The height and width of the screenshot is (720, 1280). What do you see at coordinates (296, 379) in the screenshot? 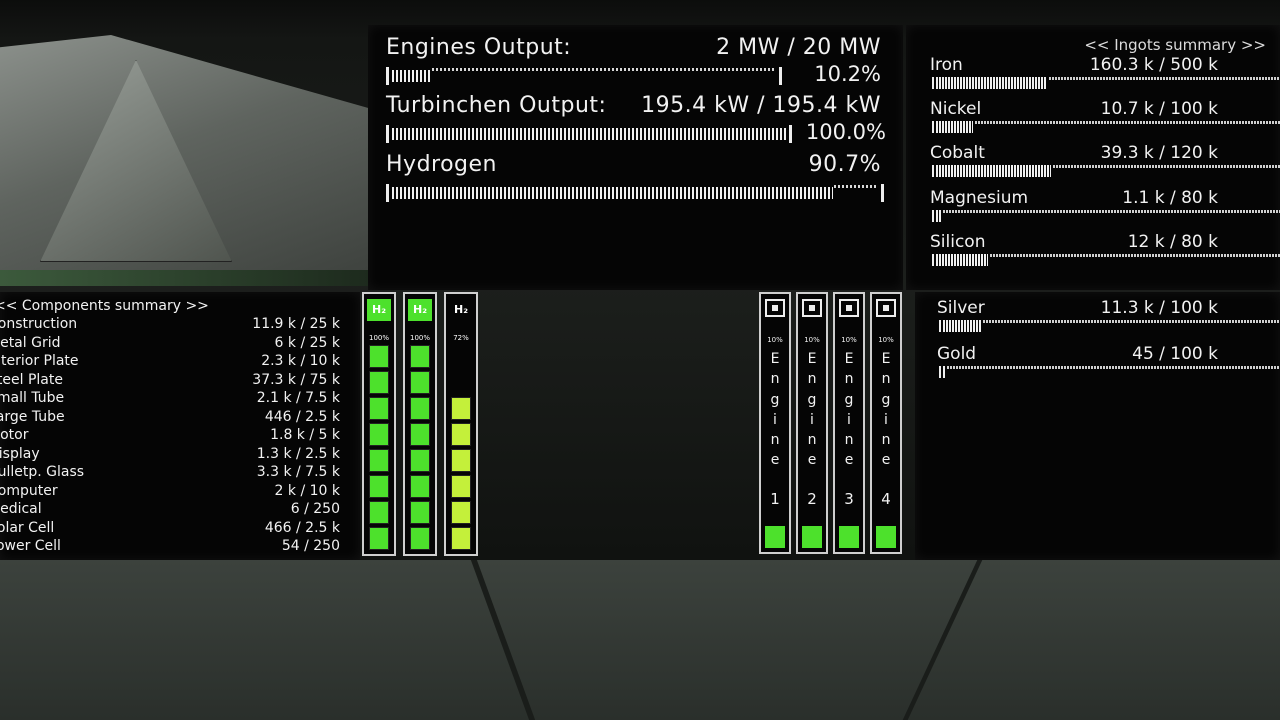
I see `component-value: 37.3 k / 75 k` at bounding box center [296, 379].